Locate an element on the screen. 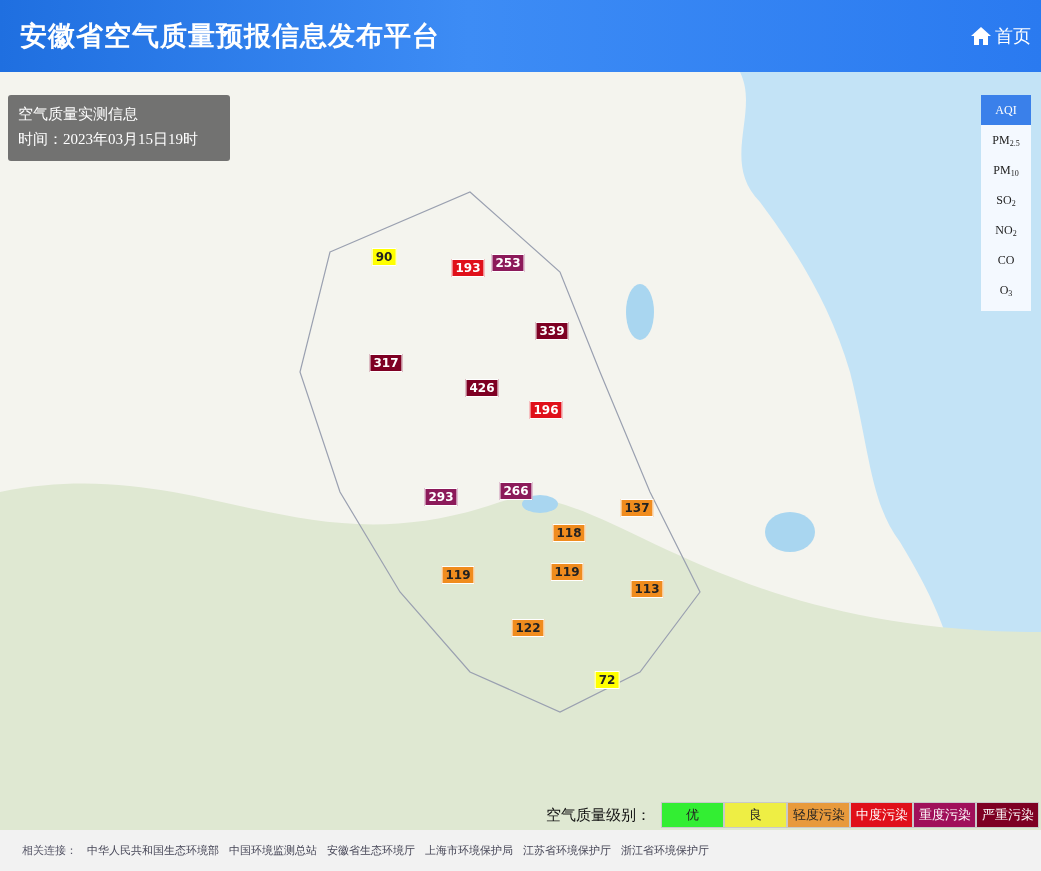 Image resolution: width=1041 pixels, height=871 pixels. aqi-marker: 137 is located at coordinates (637, 508).